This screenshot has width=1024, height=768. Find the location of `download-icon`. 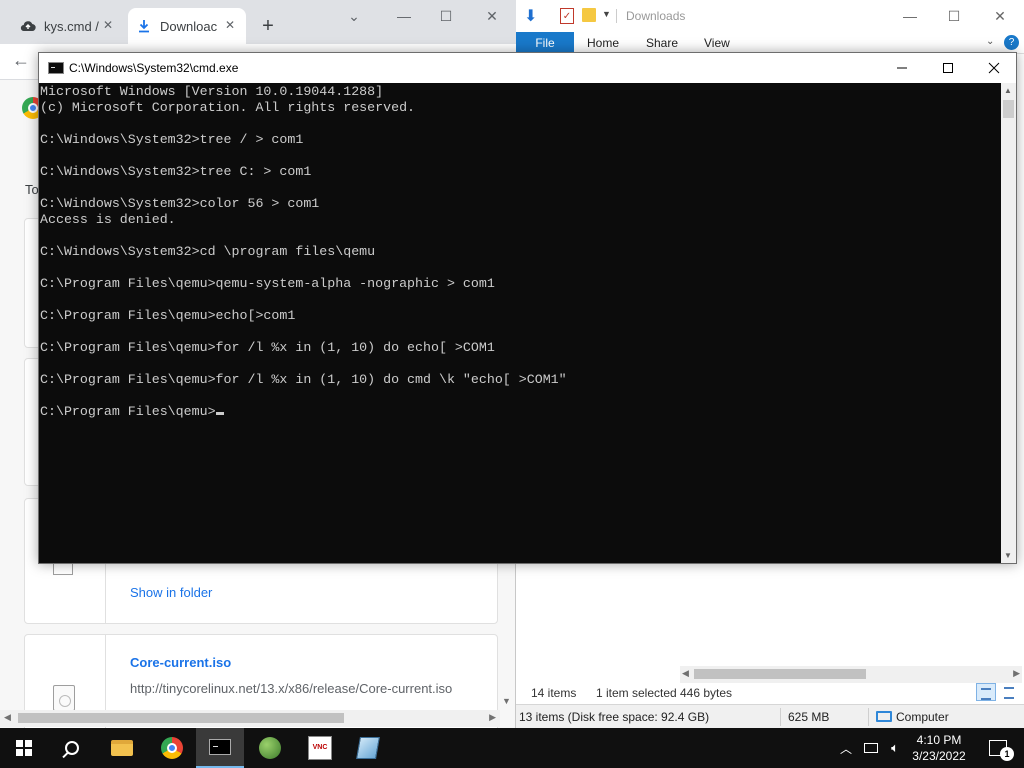

download-icon is located at coordinates (144, 26).